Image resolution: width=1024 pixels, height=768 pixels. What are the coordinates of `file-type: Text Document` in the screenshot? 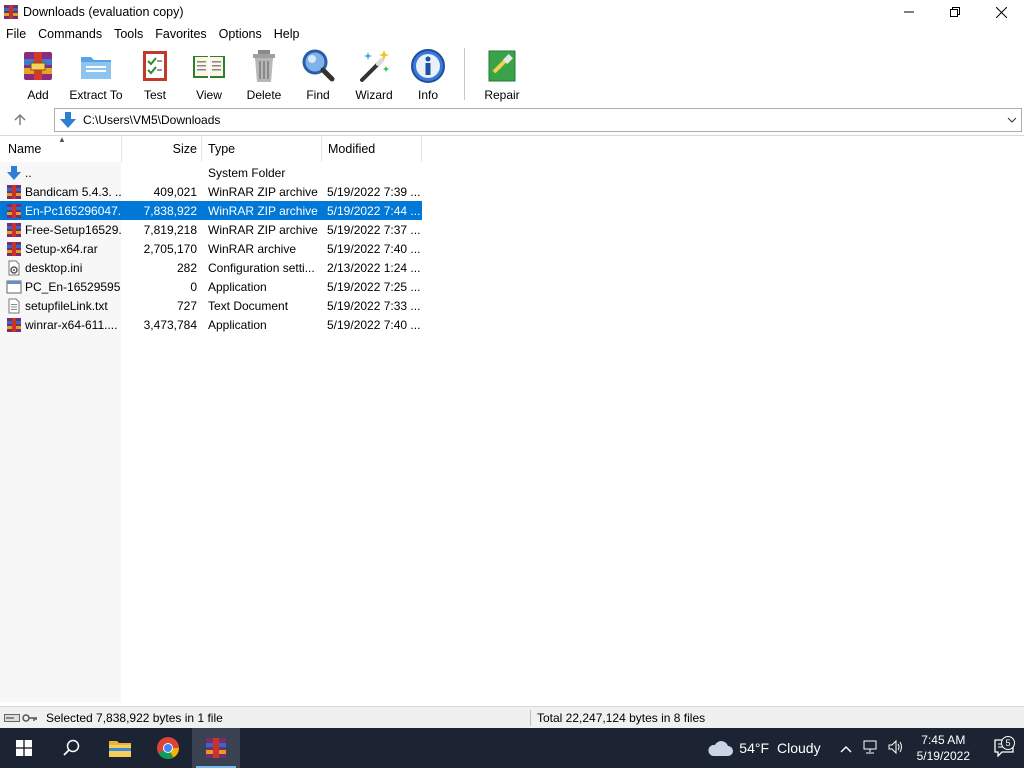 It's located at (248, 305).